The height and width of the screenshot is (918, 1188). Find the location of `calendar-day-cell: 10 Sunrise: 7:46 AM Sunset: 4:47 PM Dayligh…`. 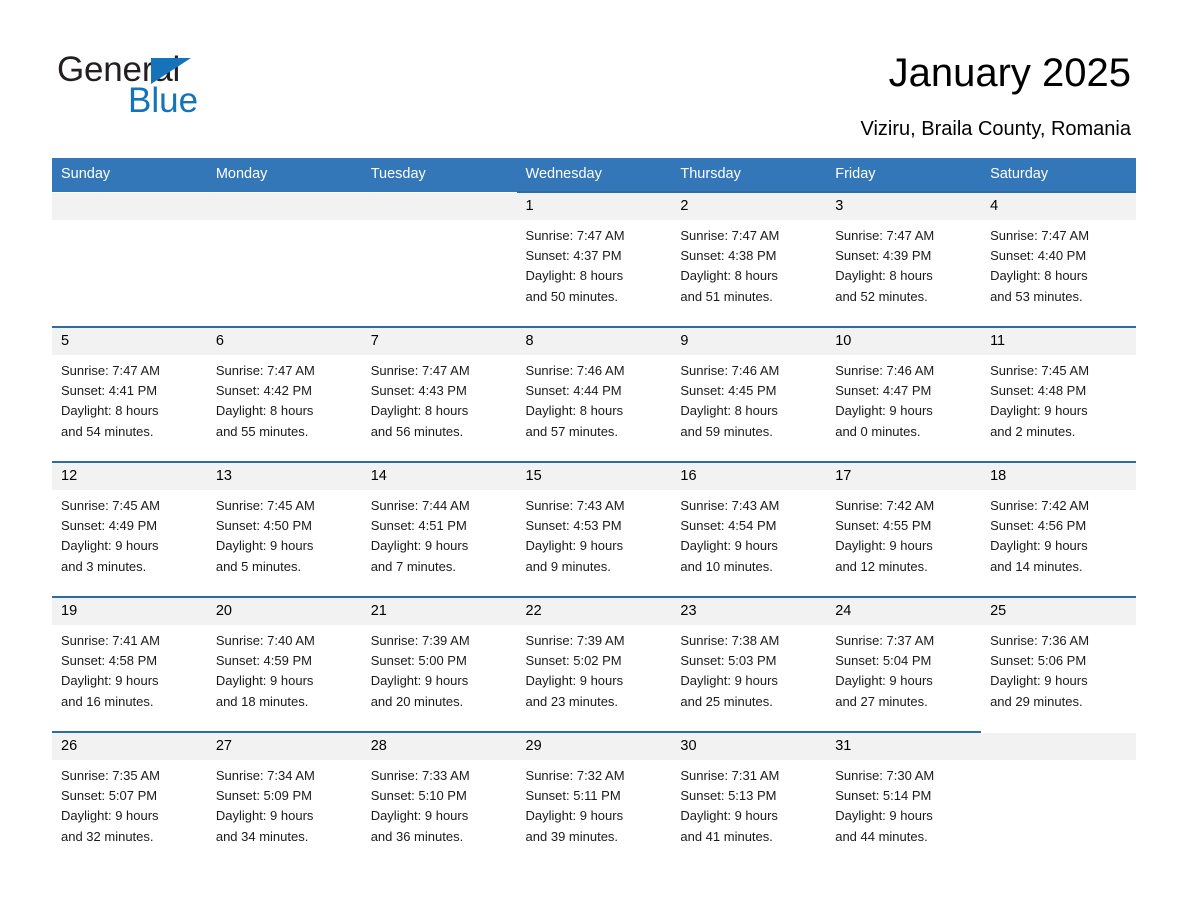

calendar-day-cell: 10 Sunrise: 7:46 AM Sunset: 4:47 PM Dayligh… is located at coordinates (904, 394).